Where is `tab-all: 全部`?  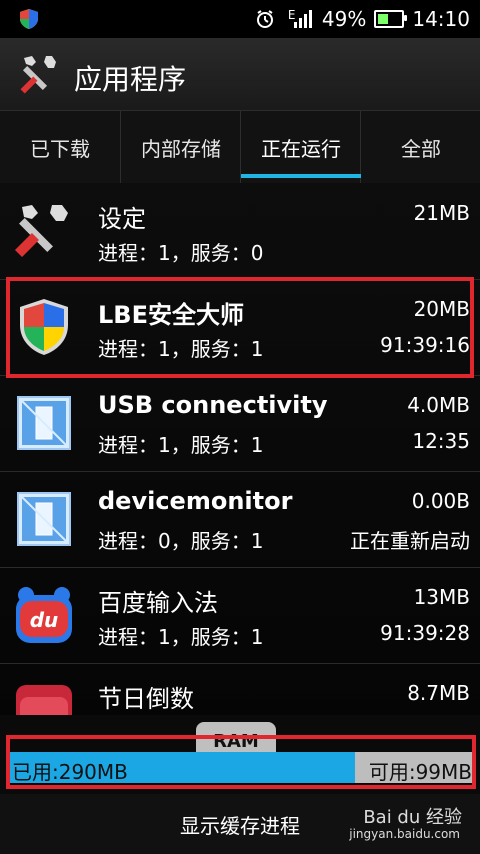
tab-all: 全部 is located at coordinates (420, 147).